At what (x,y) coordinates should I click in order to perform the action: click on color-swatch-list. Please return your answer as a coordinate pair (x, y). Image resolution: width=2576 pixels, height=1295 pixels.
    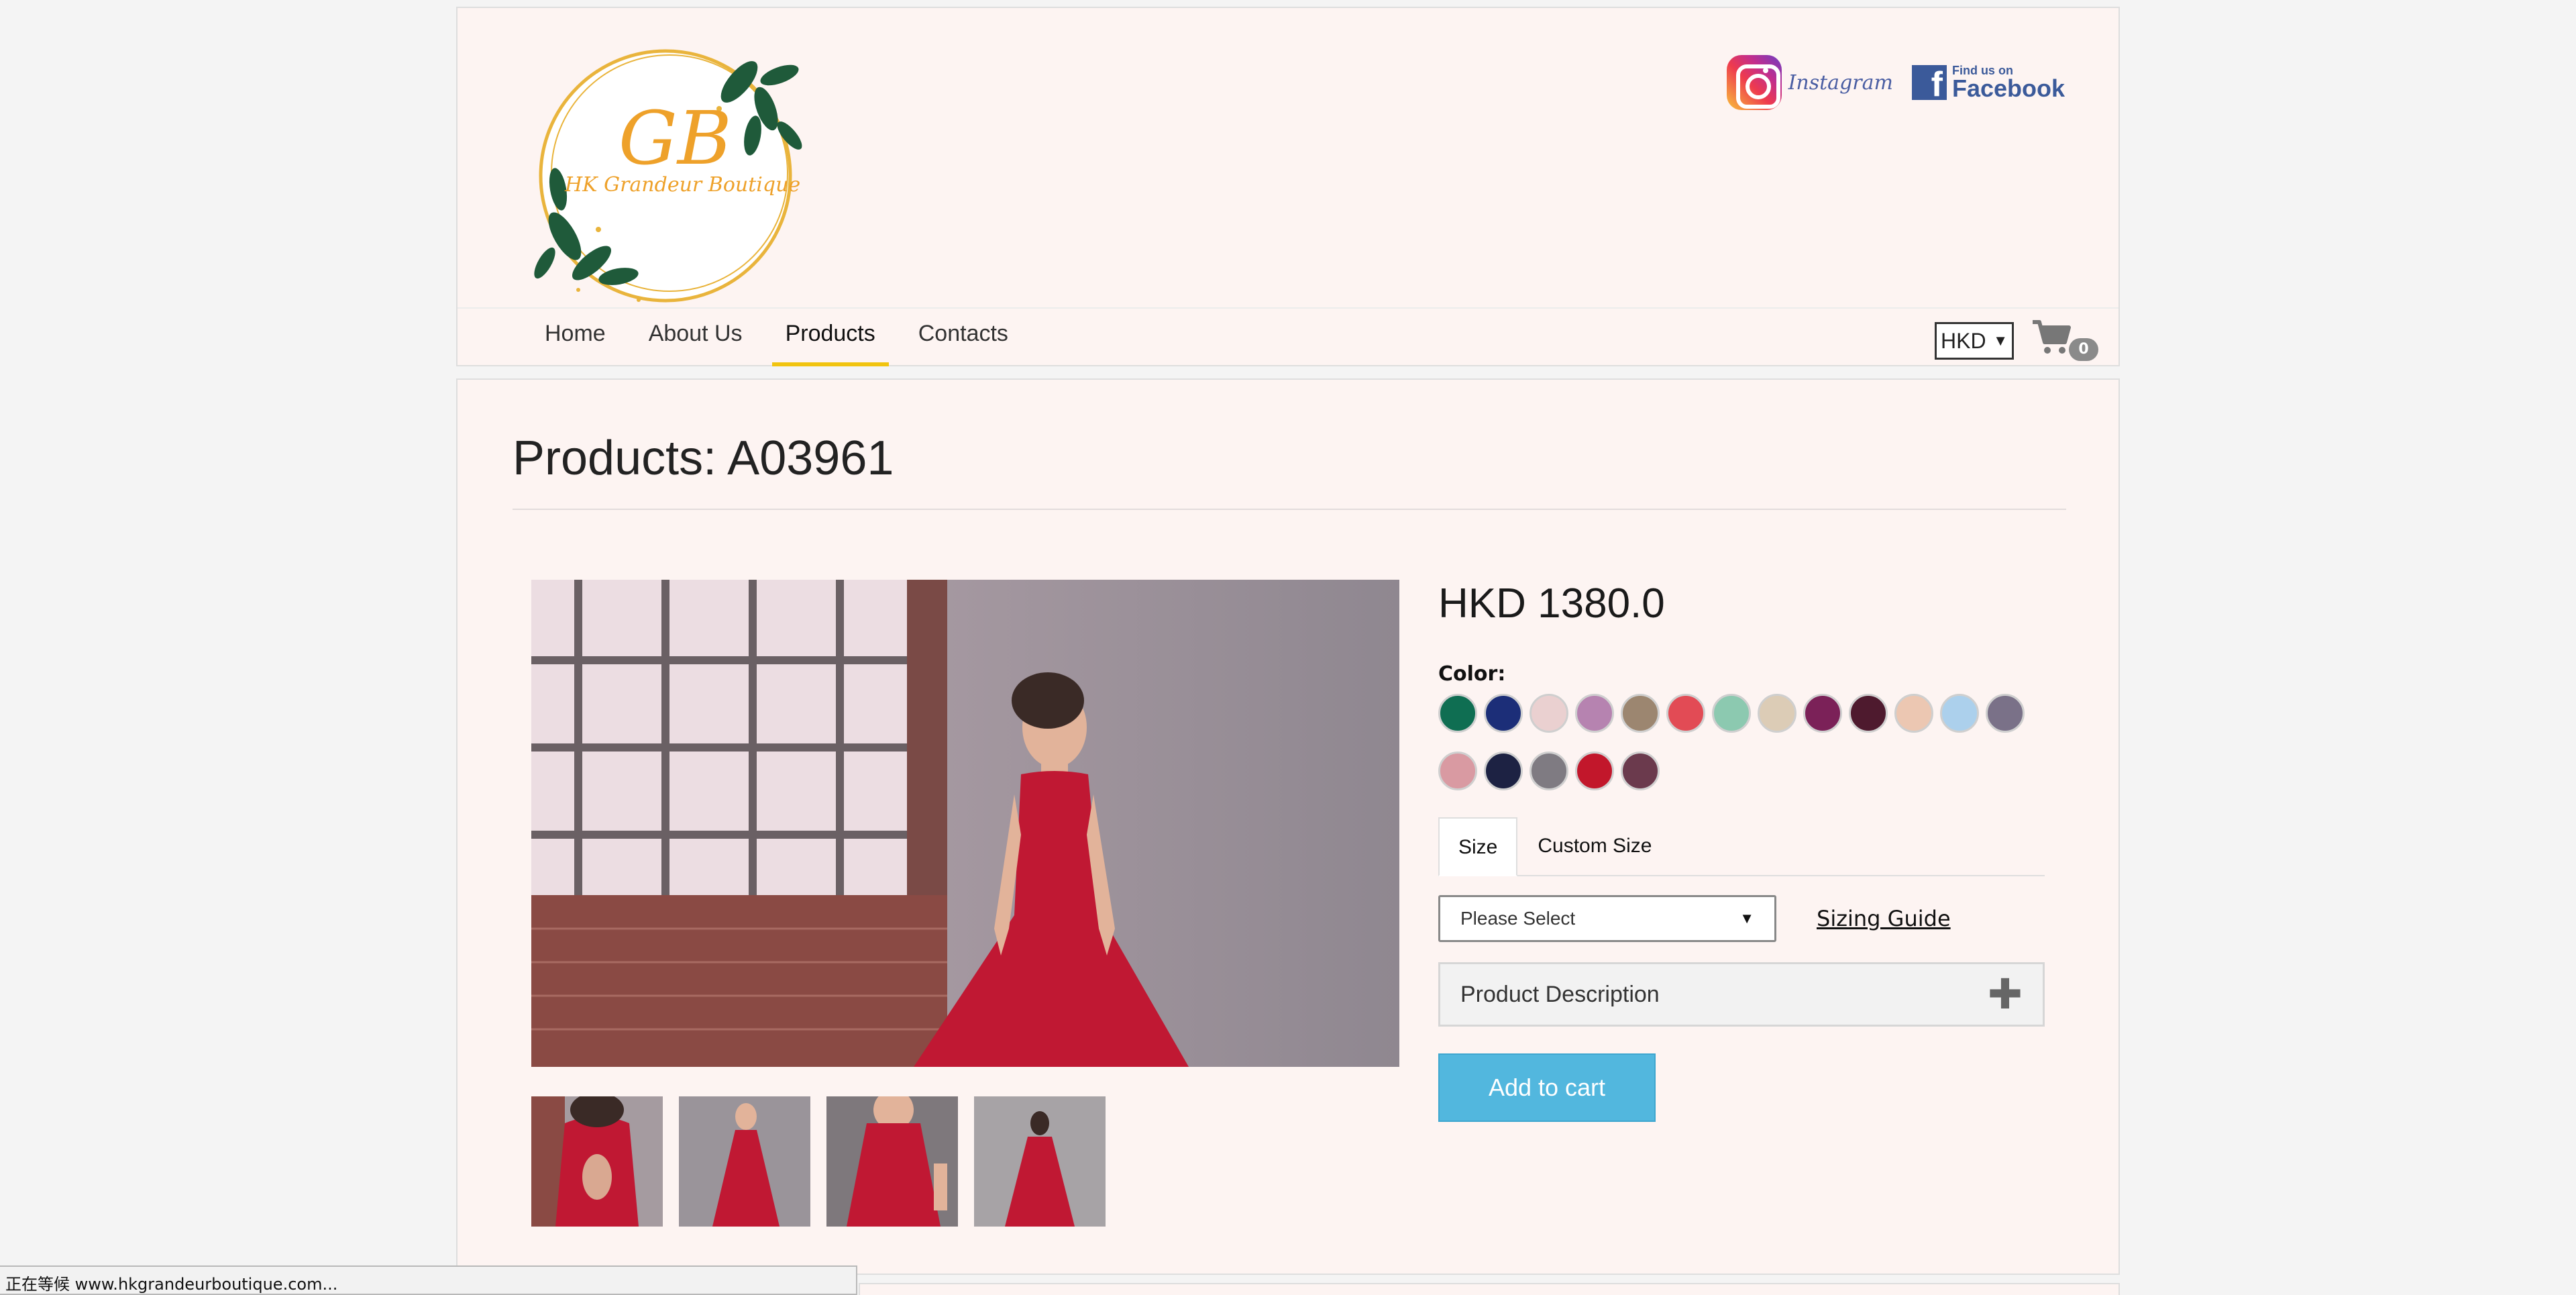
    Looking at the image, I should click on (1740, 742).